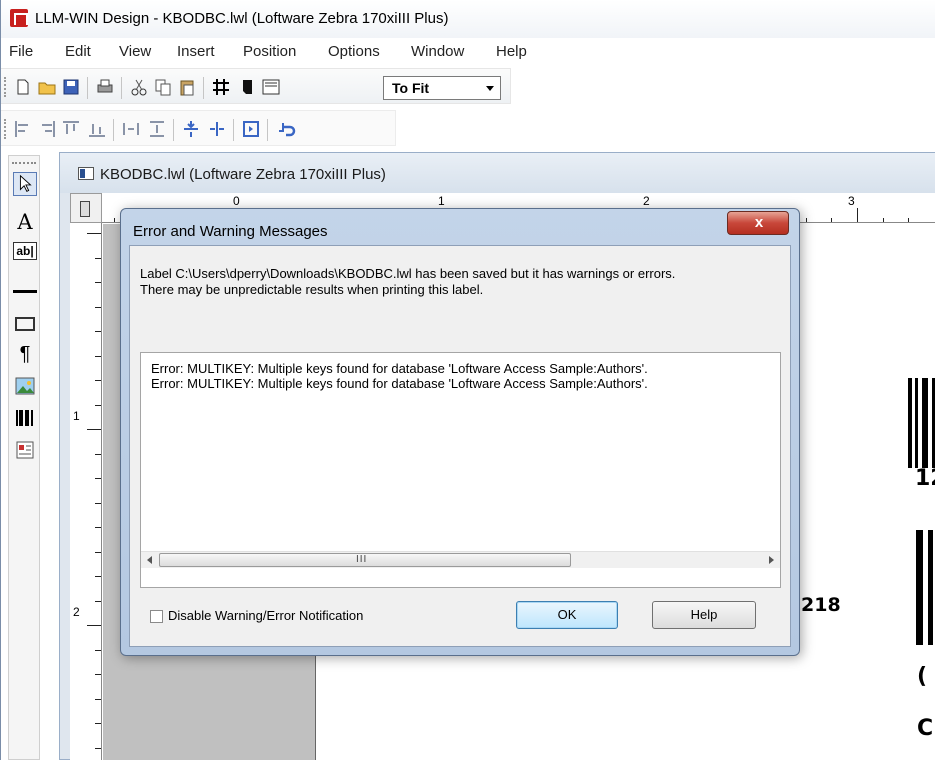  What do you see at coordinates (187, 87) in the screenshot?
I see `paste-icon` at bounding box center [187, 87].